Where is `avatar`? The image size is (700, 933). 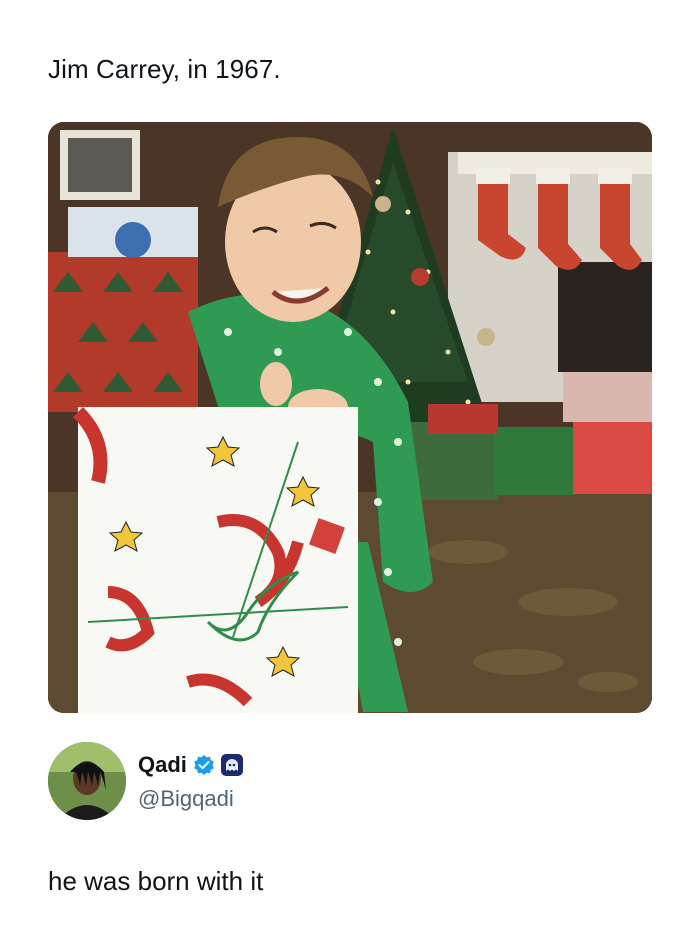
avatar is located at coordinates (87, 781).